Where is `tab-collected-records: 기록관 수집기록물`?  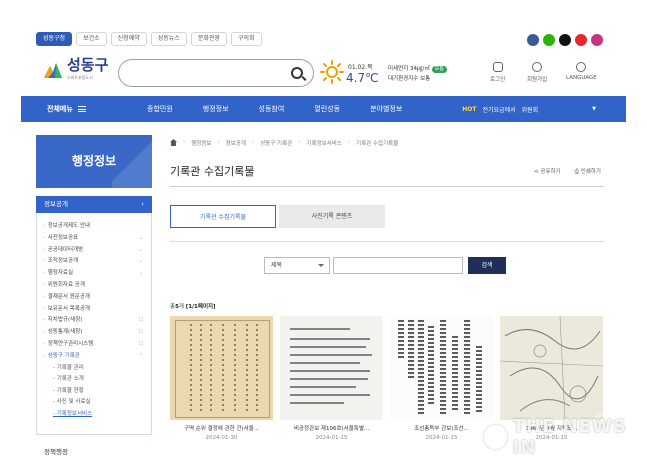 tab-collected-records: 기록관 수집기록물 is located at coordinates (223, 216).